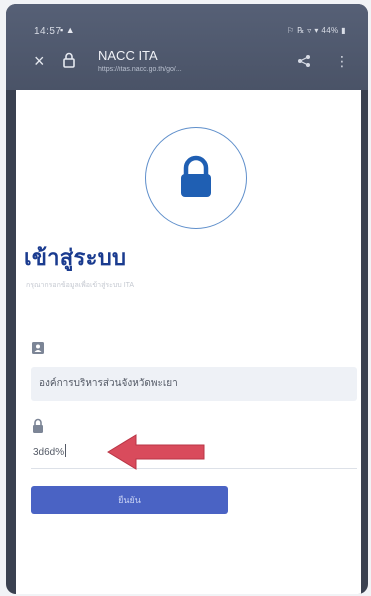 The image size is (371, 596). Describe the element at coordinates (38, 348) in the screenshot. I see `user-card-icon` at that location.